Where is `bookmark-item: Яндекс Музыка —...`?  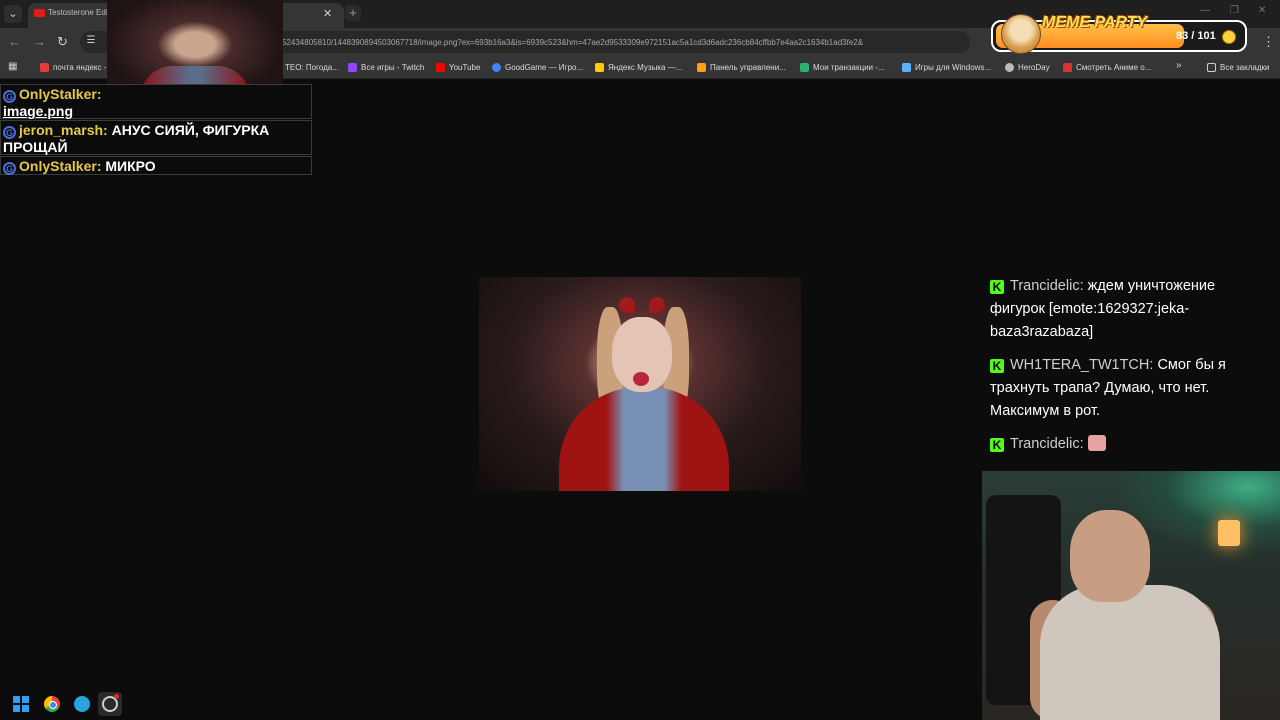
bookmark-item: Яндекс Музыка —... is located at coordinates (638, 67).